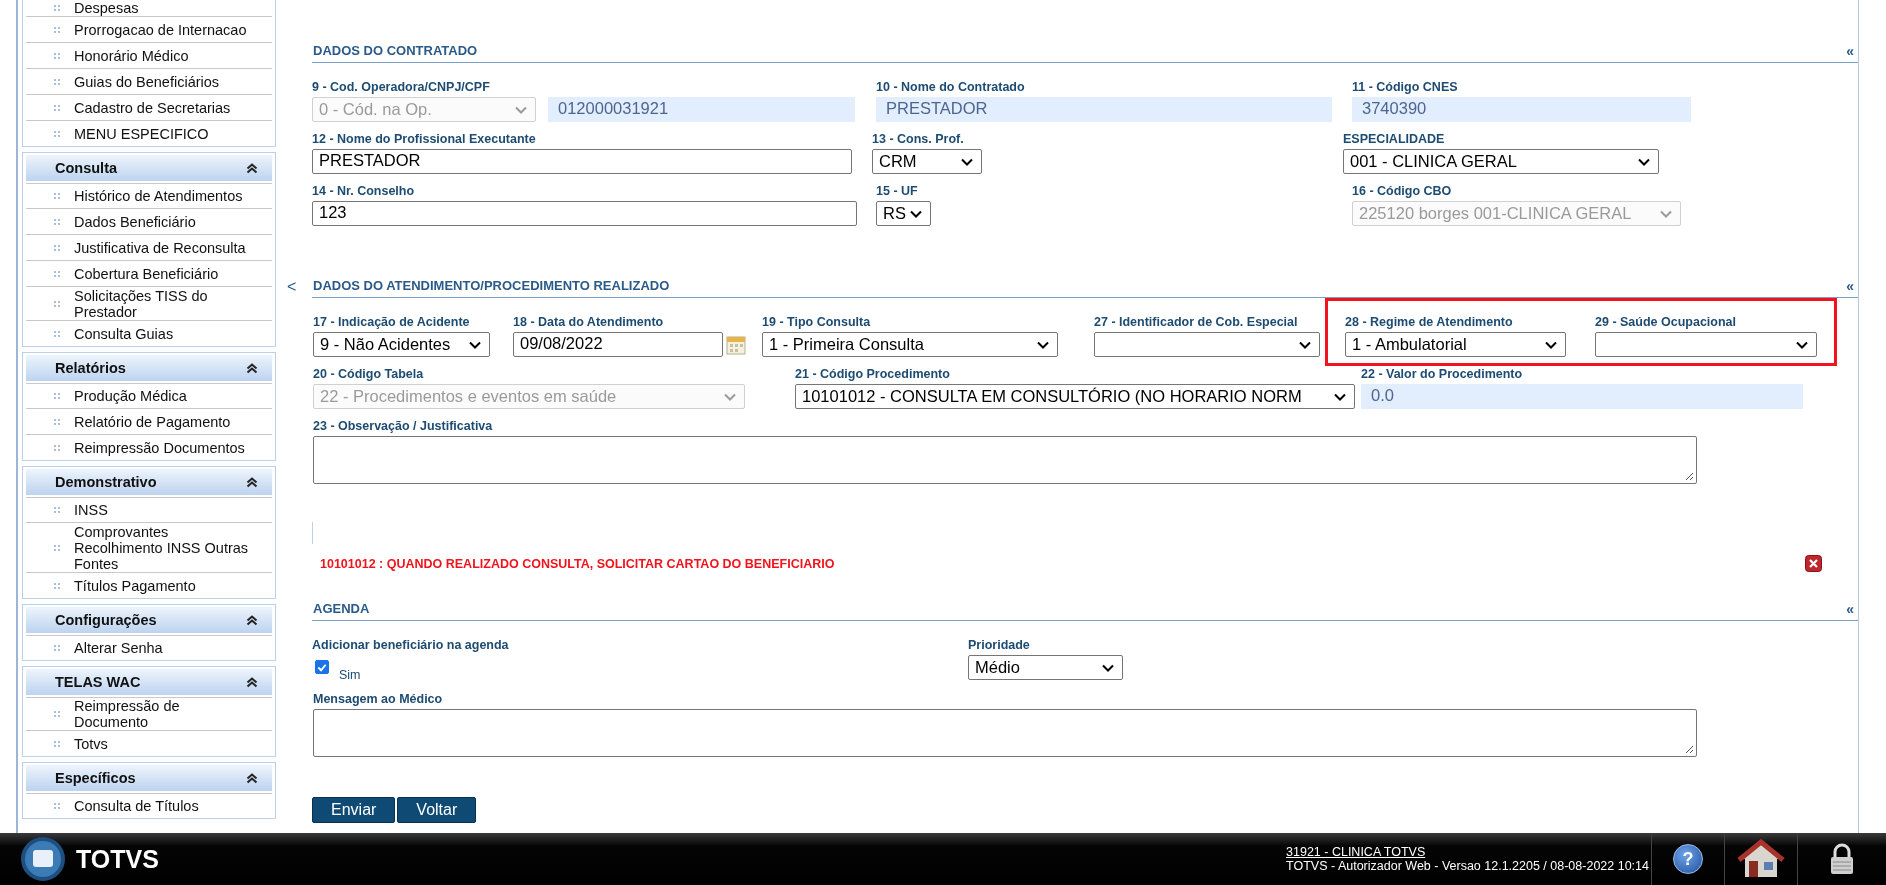 The height and width of the screenshot is (885, 1886). Describe the element at coordinates (165, 744) in the screenshot. I see `menu-item: Totvs` at that location.